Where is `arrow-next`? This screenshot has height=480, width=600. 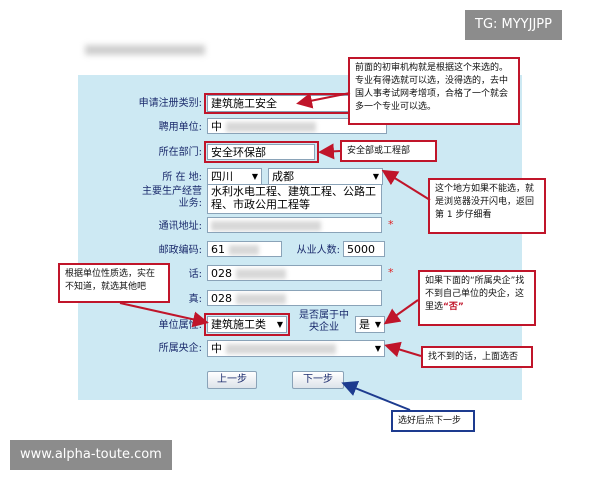
arrow-next is located at coordinates (376, 396).